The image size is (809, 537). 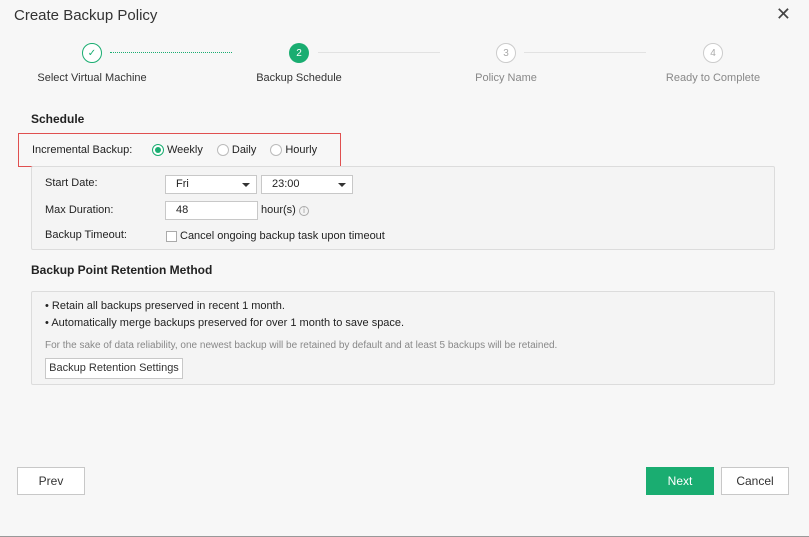 I want to click on cancel-on-timeout-label: Cancel ongoing backup task upon timeout, so click(x=282, y=236).